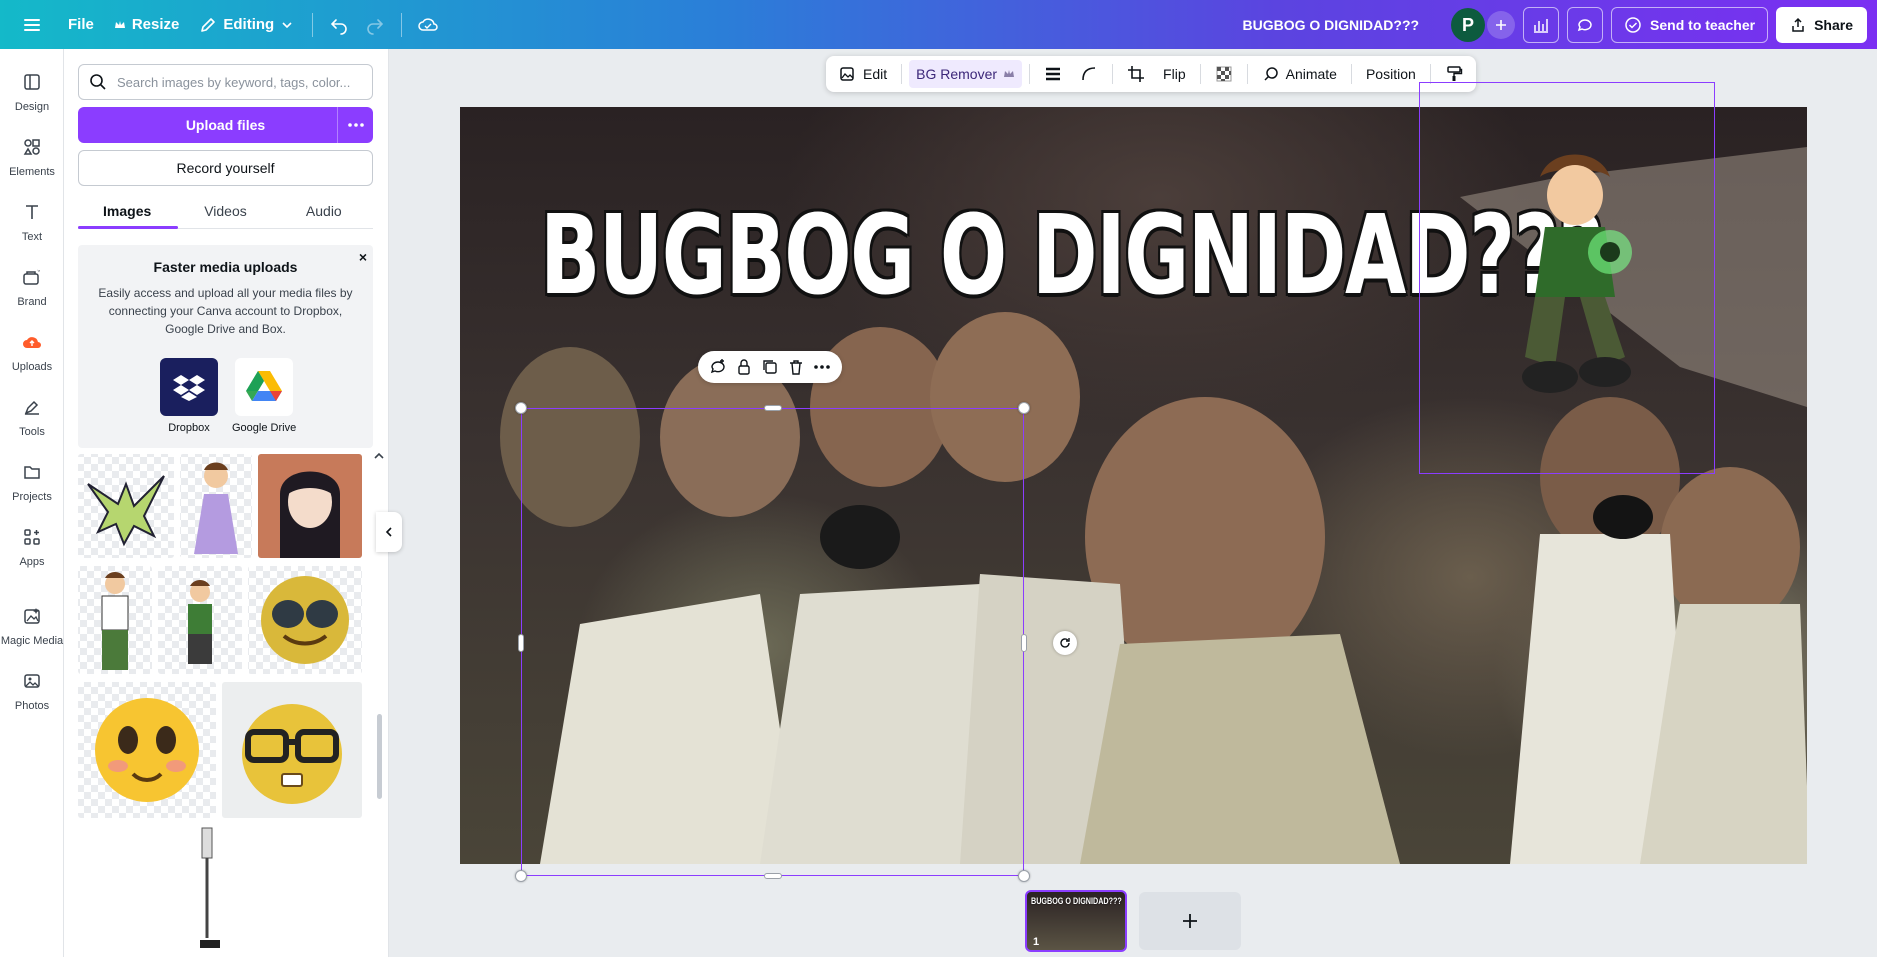  Describe the element at coordinates (1053, 74) in the screenshot. I see `border-style-icon` at that location.